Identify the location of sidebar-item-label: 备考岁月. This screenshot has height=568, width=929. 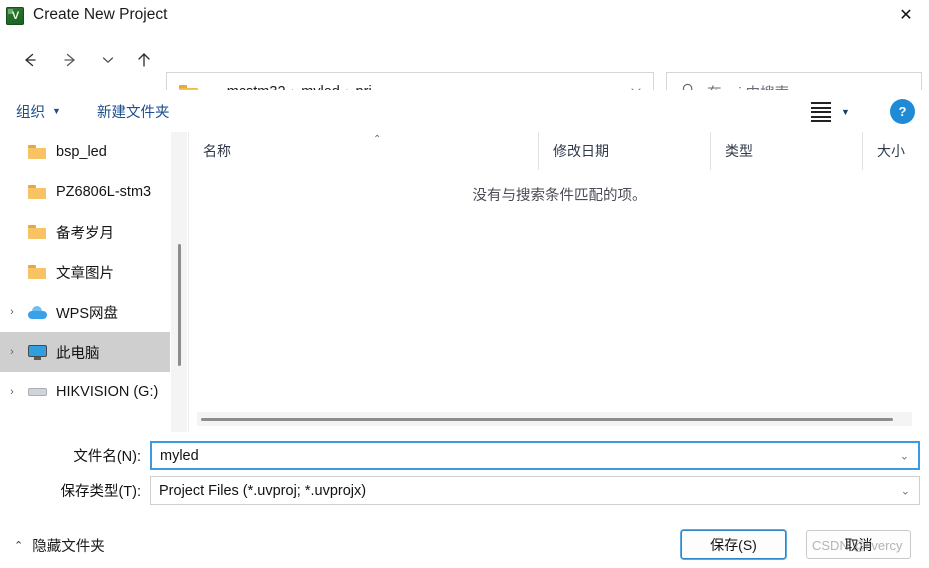
(85, 233).